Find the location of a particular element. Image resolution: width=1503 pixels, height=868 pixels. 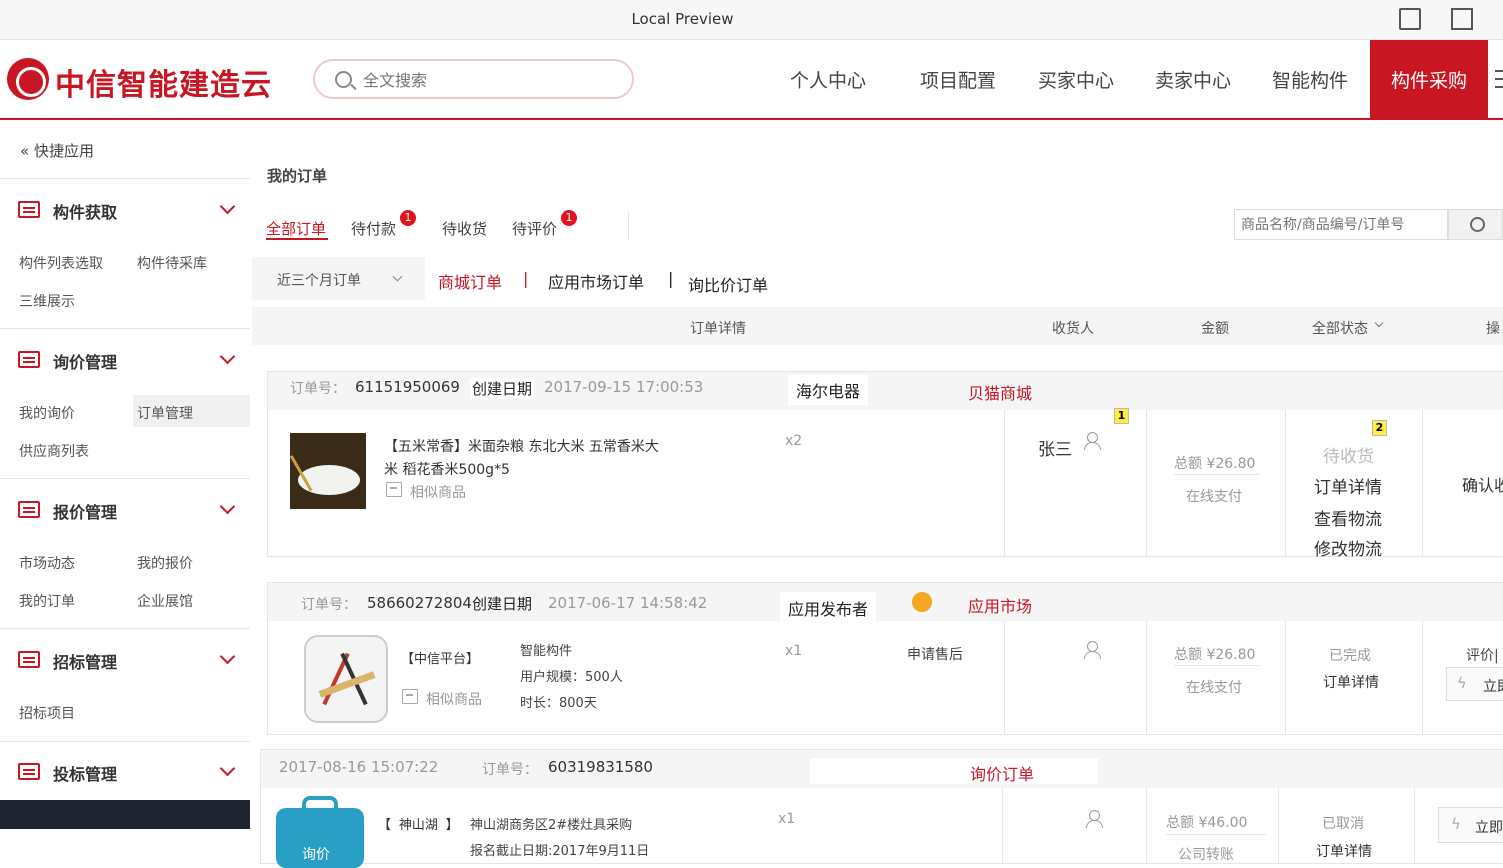

order-number: 58660272804 is located at coordinates (419, 603).